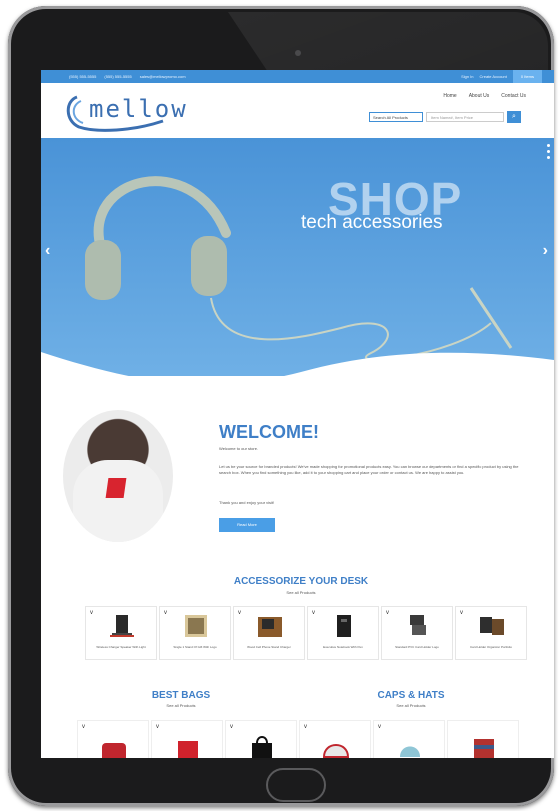  What do you see at coordinates (262, 747) in the screenshot?
I see `black-tote-image` at bounding box center [262, 747].